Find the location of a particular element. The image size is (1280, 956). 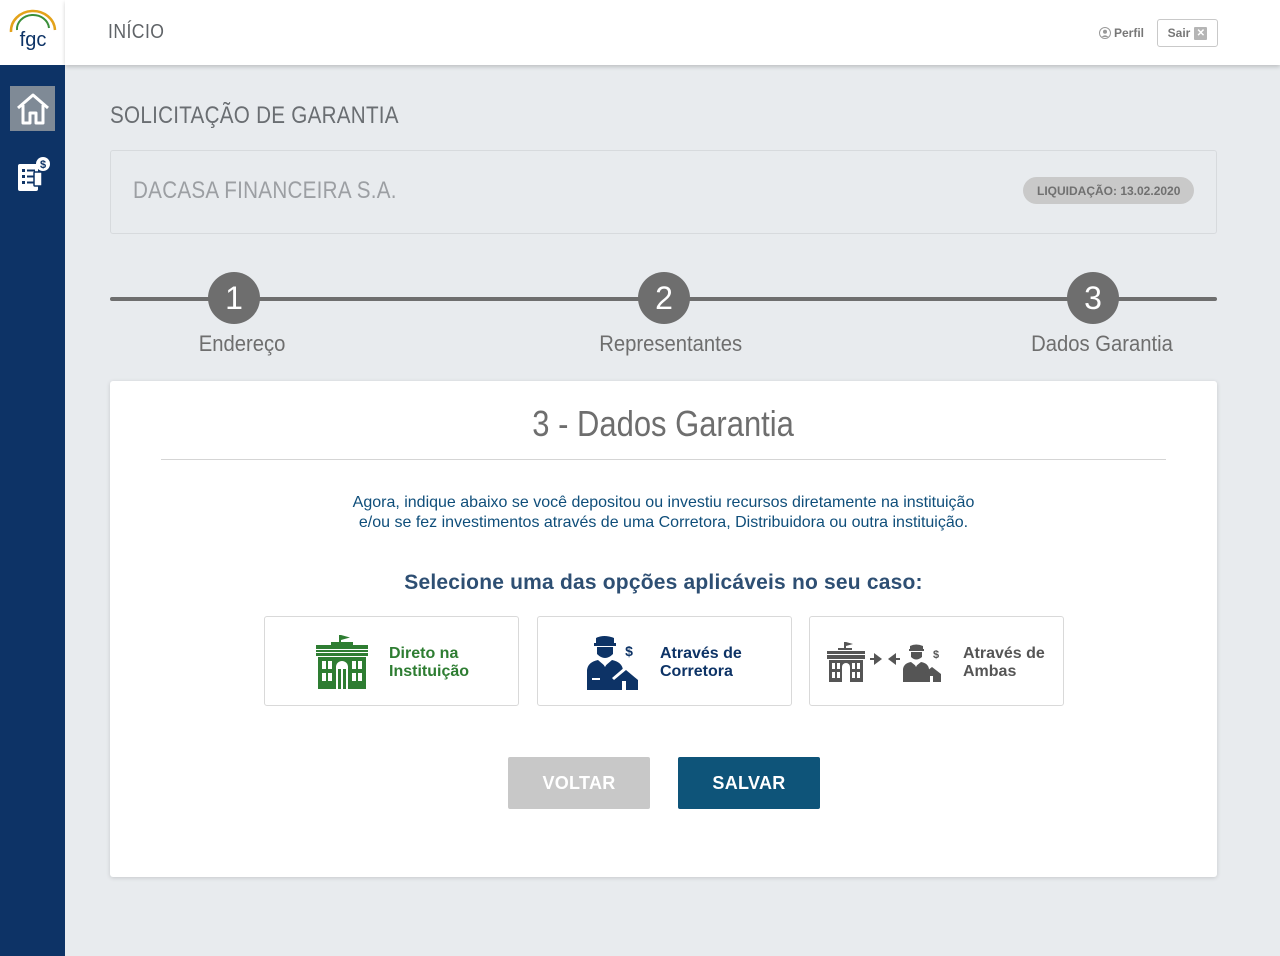

step-2-circle: 2 is located at coordinates (664, 298).